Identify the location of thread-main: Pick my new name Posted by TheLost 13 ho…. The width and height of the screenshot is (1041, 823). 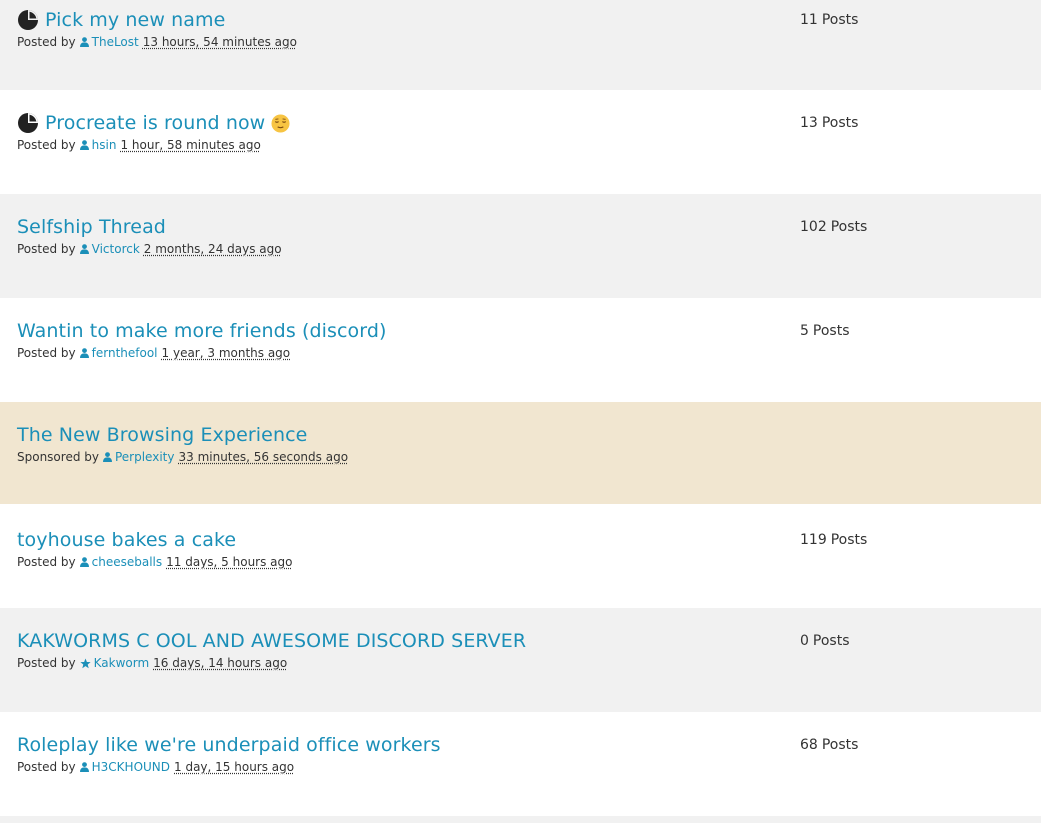
(399, 28).